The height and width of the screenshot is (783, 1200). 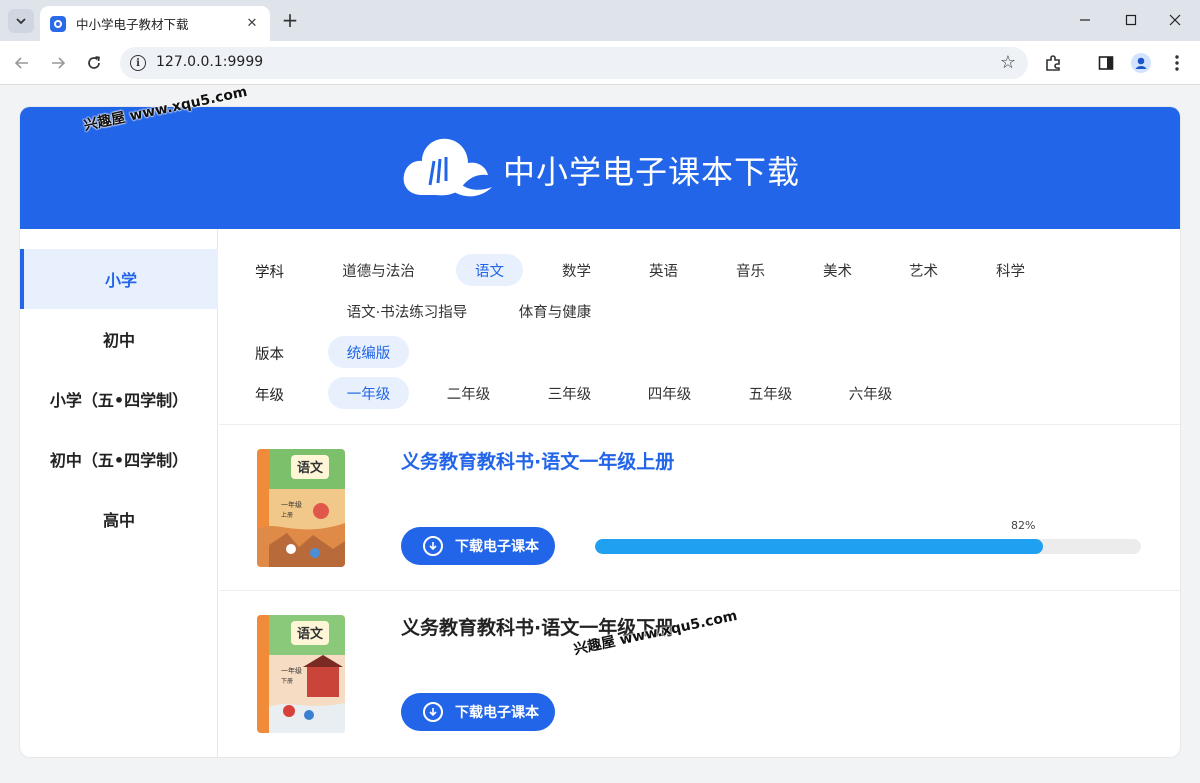 What do you see at coordinates (1141, 63) in the screenshot?
I see `profile-avatar-icon` at bounding box center [1141, 63].